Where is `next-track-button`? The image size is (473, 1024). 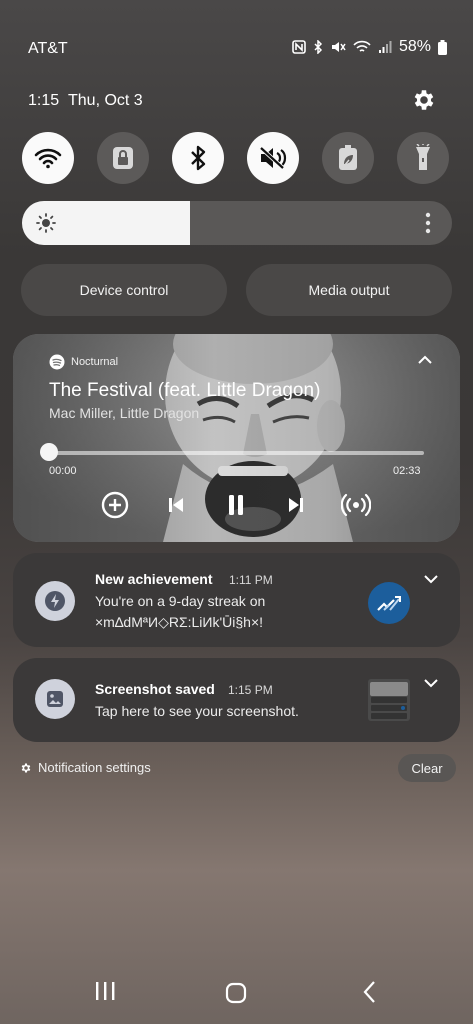
next-track-button is located at coordinates (296, 505).